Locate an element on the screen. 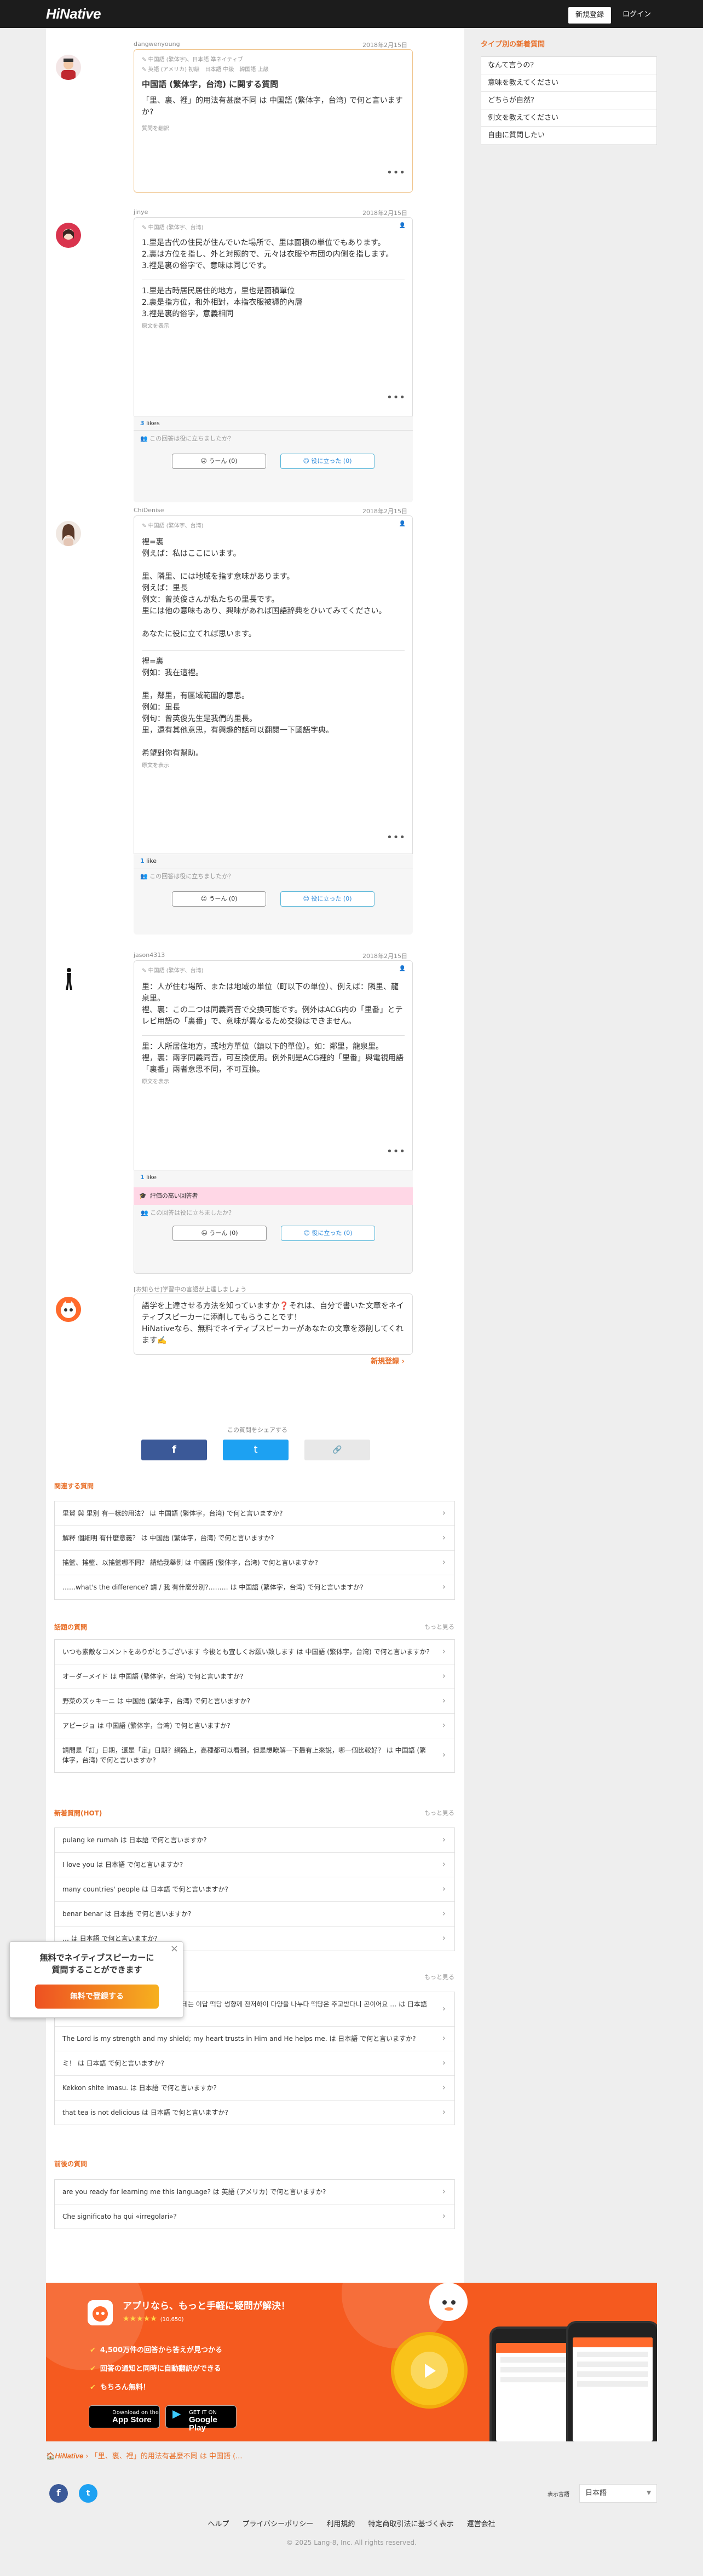 This screenshot has width=703, height=2576. footer-link-help: ヘルプ is located at coordinates (218, 2524).